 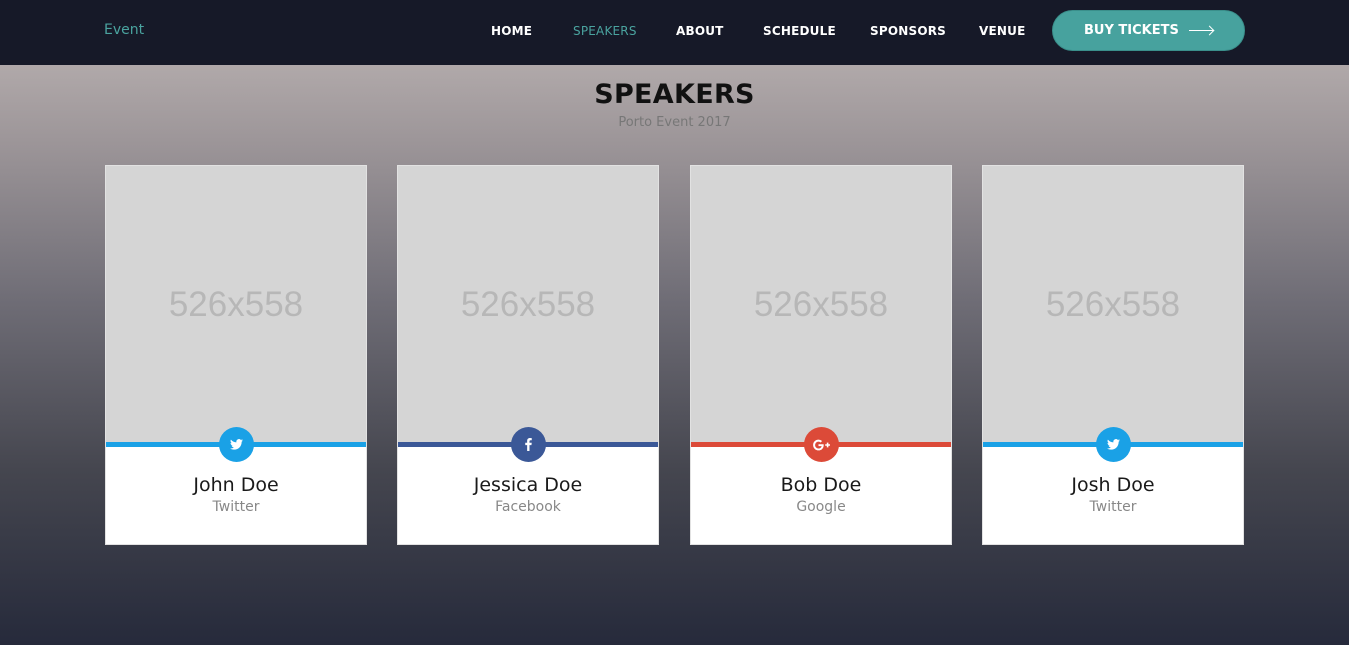 I want to click on speaker-name: Bob Doe, so click(x=821, y=485).